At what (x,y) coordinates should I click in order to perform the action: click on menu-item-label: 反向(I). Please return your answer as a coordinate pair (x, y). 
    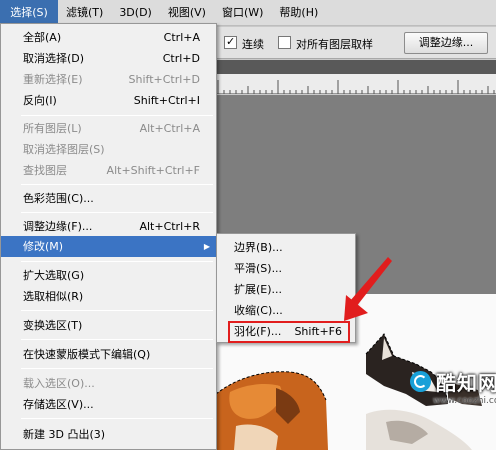
    Looking at the image, I should click on (40, 100).